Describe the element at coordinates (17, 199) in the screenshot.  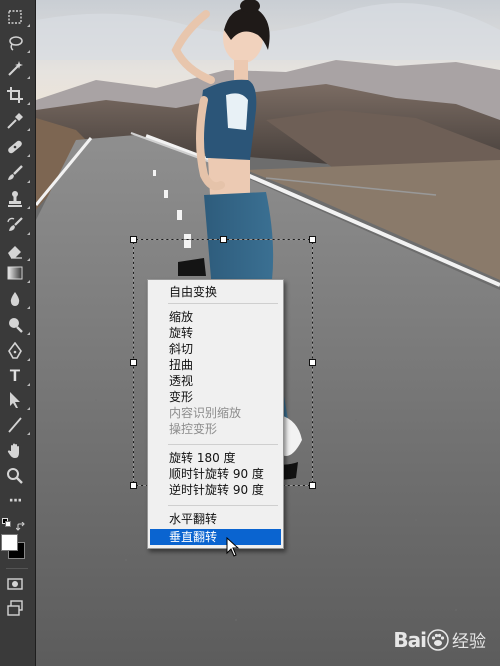
I see `clone-stamp-icon` at that location.